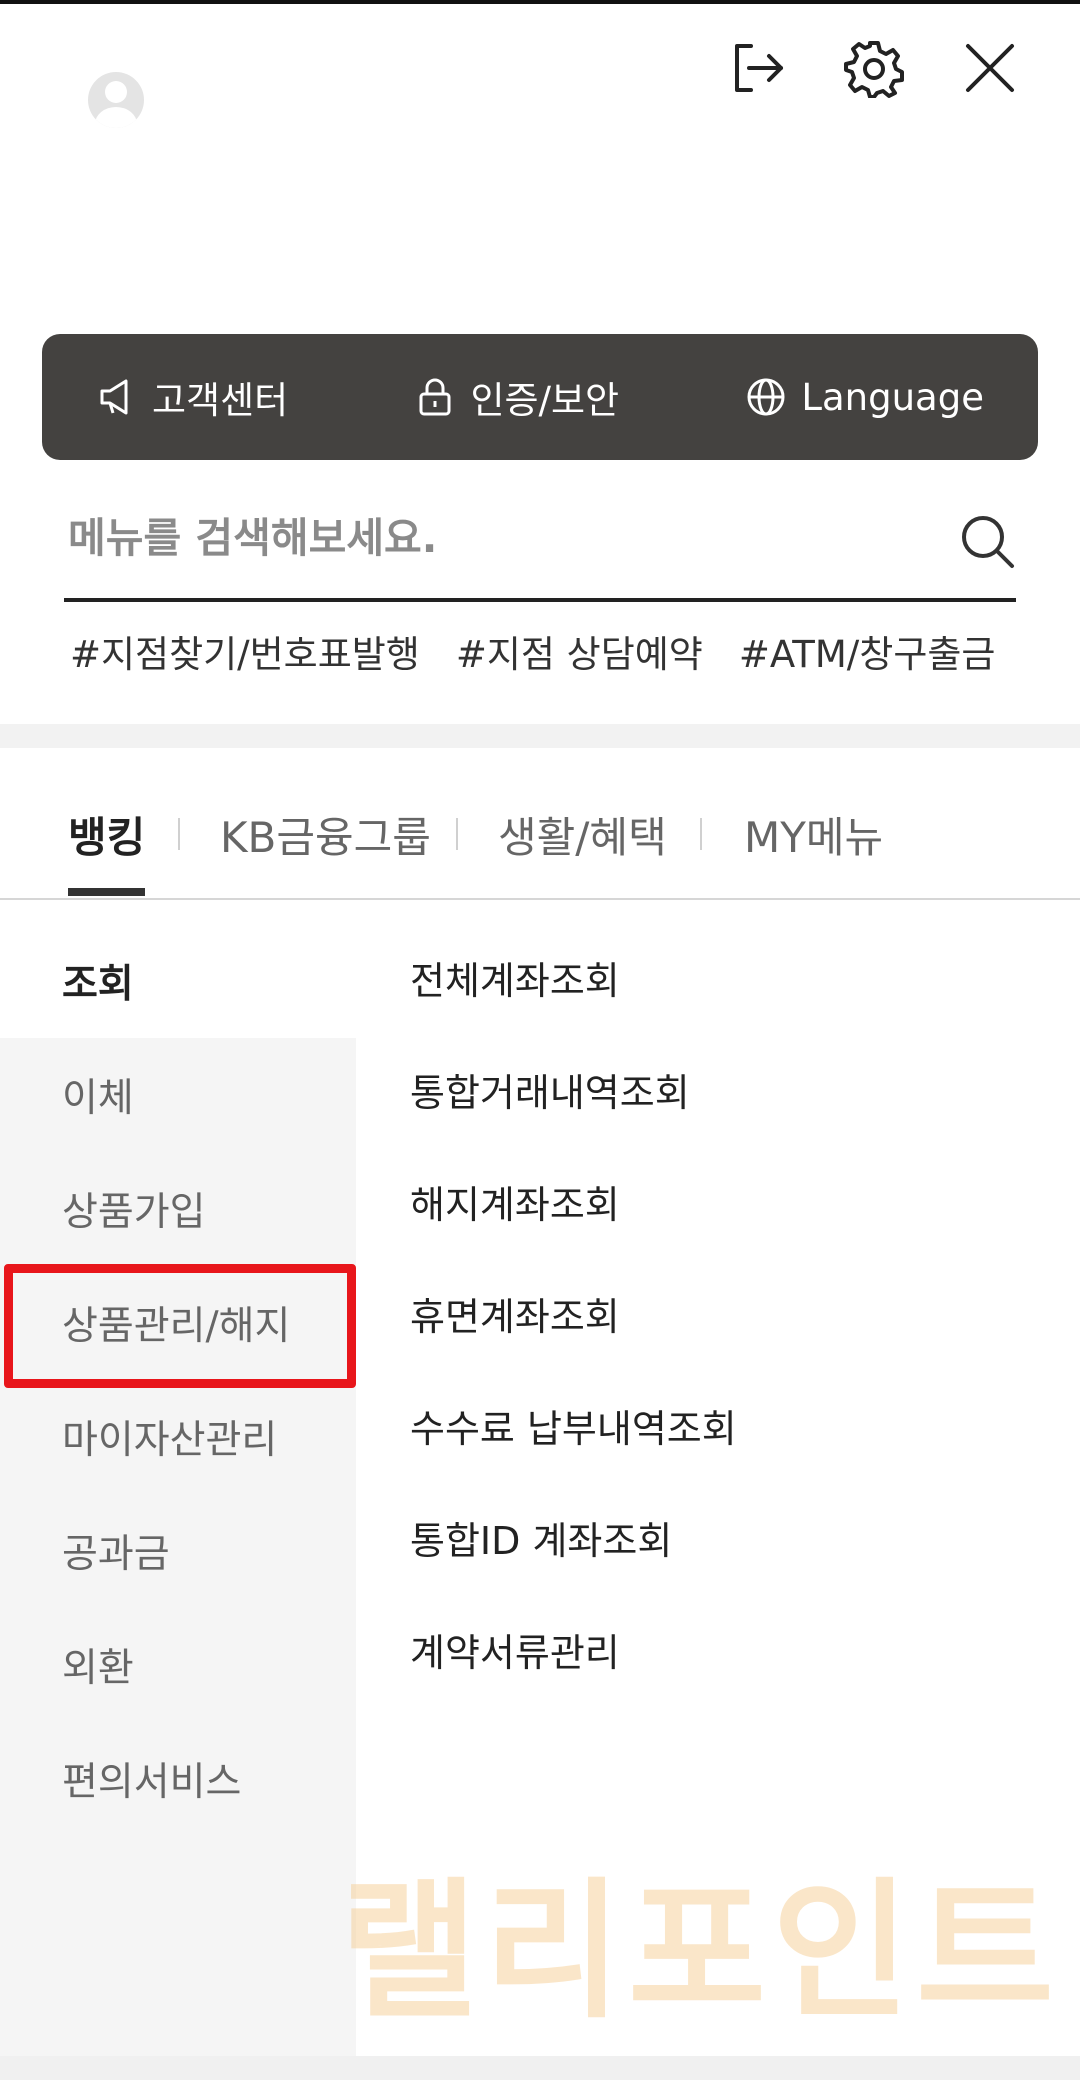 The width and height of the screenshot is (1080, 2080). What do you see at coordinates (494, 538) in the screenshot?
I see `search-input` at bounding box center [494, 538].